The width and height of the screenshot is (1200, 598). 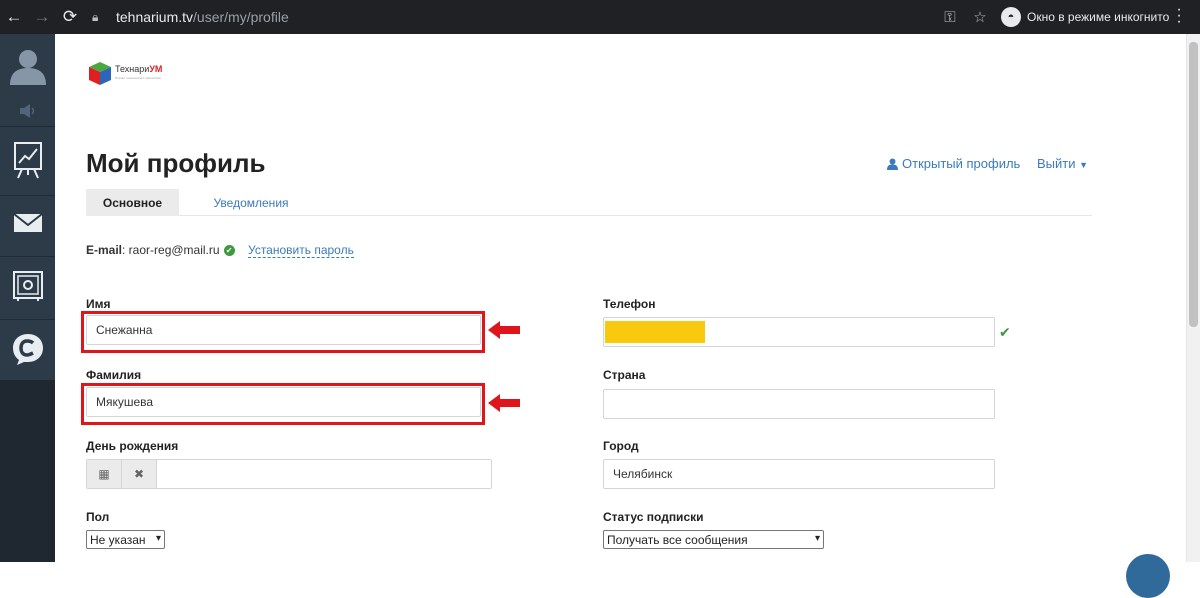 What do you see at coordinates (100, 73) in the screenshot?
I see `logo-cube-icon` at bounding box center [100, 73].